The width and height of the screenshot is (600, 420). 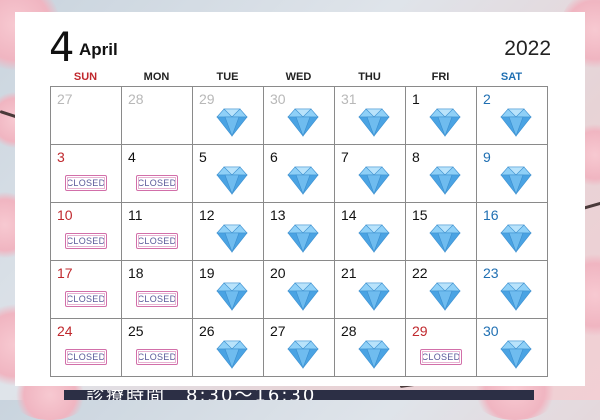 I want to click on day-number: 31, so click(x=349, y=99).